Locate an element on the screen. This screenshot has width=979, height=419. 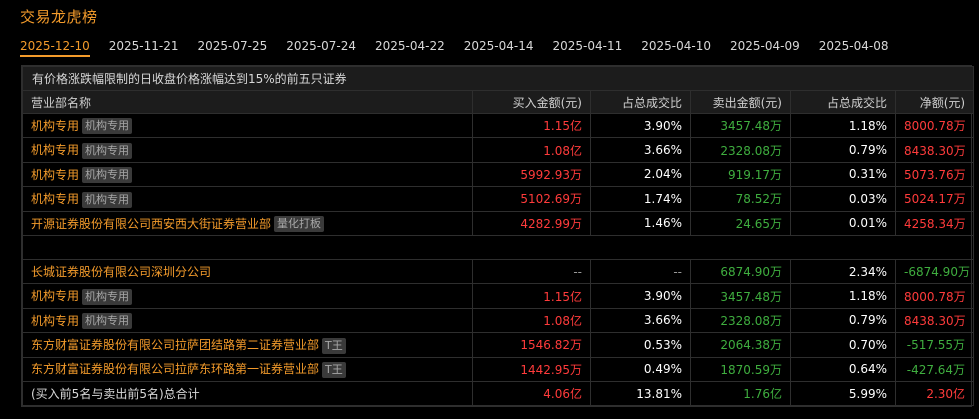
date-tab: 2025-04-10 is located at coordinates (676, 47).